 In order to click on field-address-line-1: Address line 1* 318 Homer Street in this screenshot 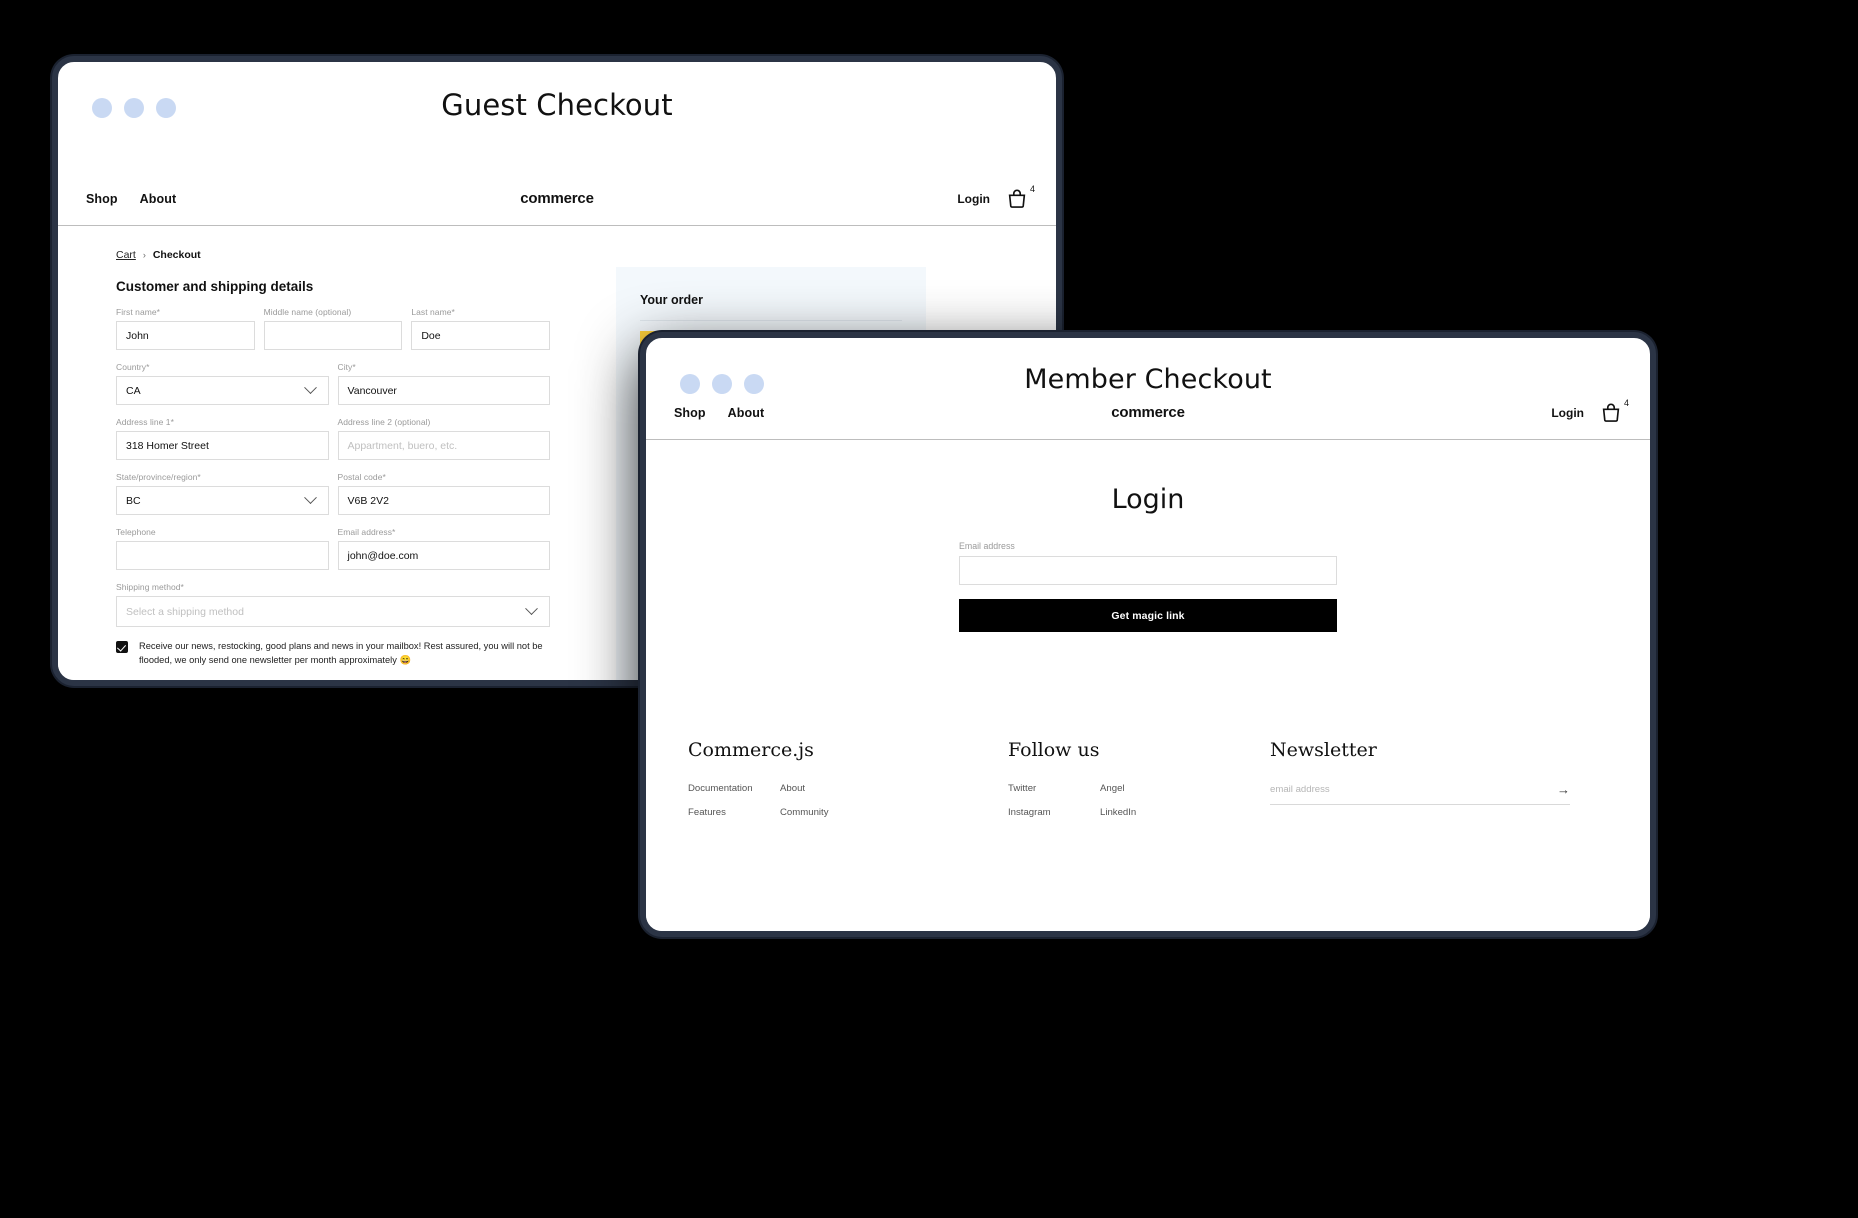, I will do `click(222, 438)`.